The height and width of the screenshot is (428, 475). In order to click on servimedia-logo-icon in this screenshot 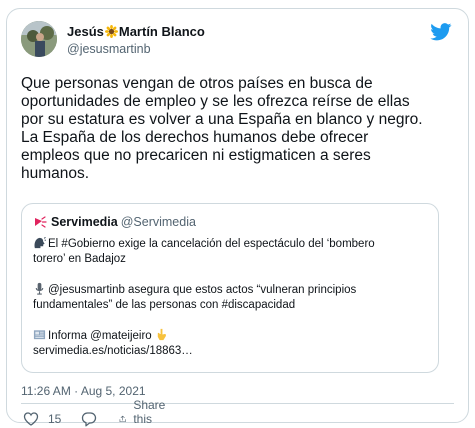, I will do `click(41, 222)`.